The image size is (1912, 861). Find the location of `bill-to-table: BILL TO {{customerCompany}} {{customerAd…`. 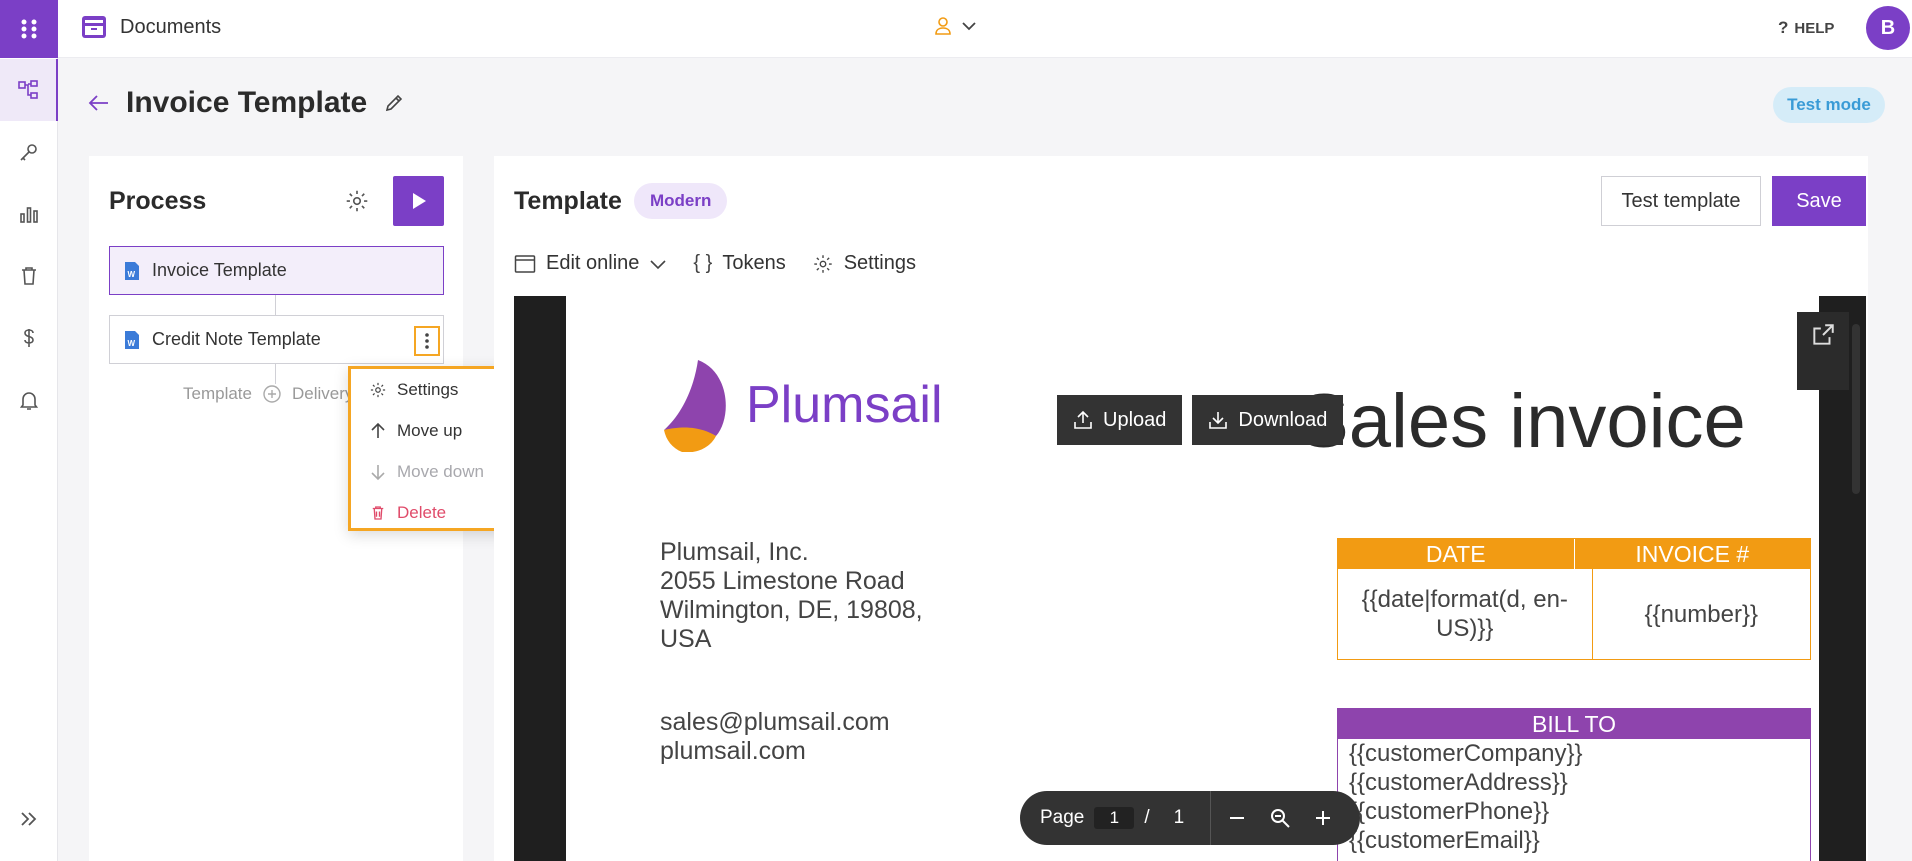

bill-to-table: BILL TO {{customerCompany}} {{customerAd… is located at coordinates (1574, 784).